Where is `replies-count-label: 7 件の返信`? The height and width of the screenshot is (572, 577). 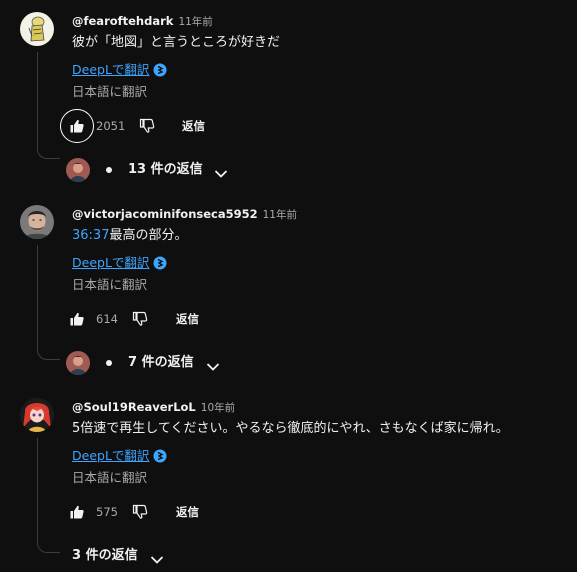
replies-count-label: 7 件の返信 is located at coordinates (161, 363).